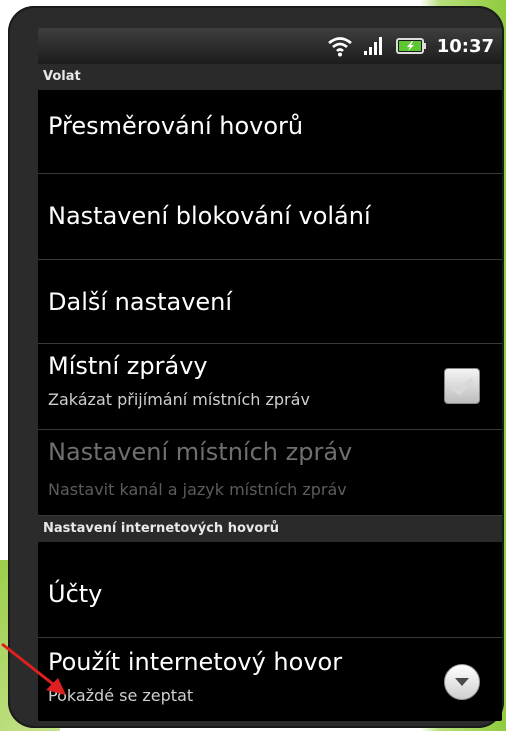 The image size is (506, 731). Describe the element at coordinates (176, 126) in the screenshot. I see `row-title: Přesměrování hovorů` at that location.